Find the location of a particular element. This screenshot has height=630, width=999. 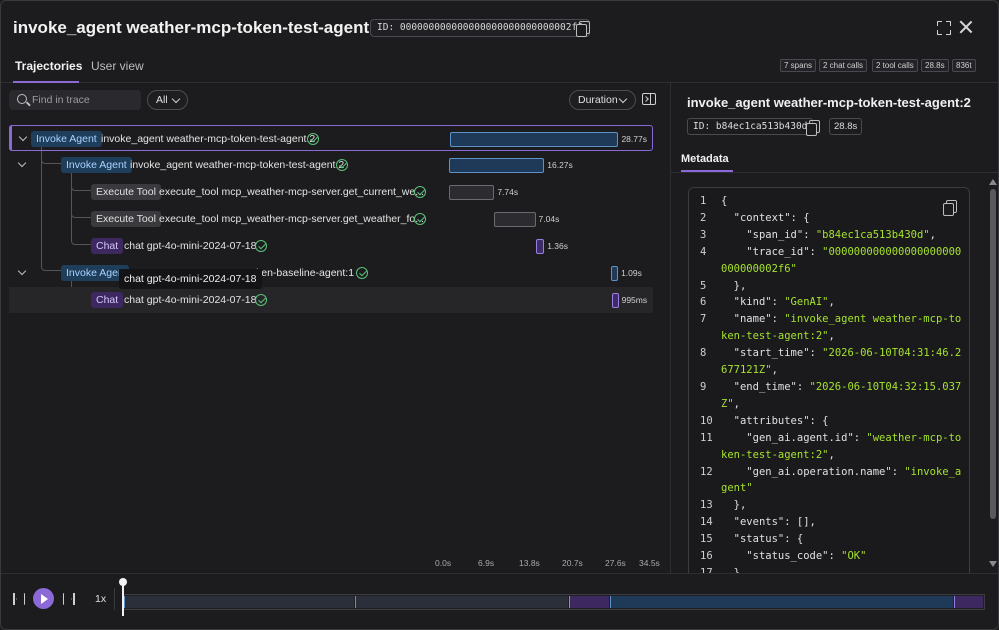

scrollbar-thumb is located at coordinates (993, 354).